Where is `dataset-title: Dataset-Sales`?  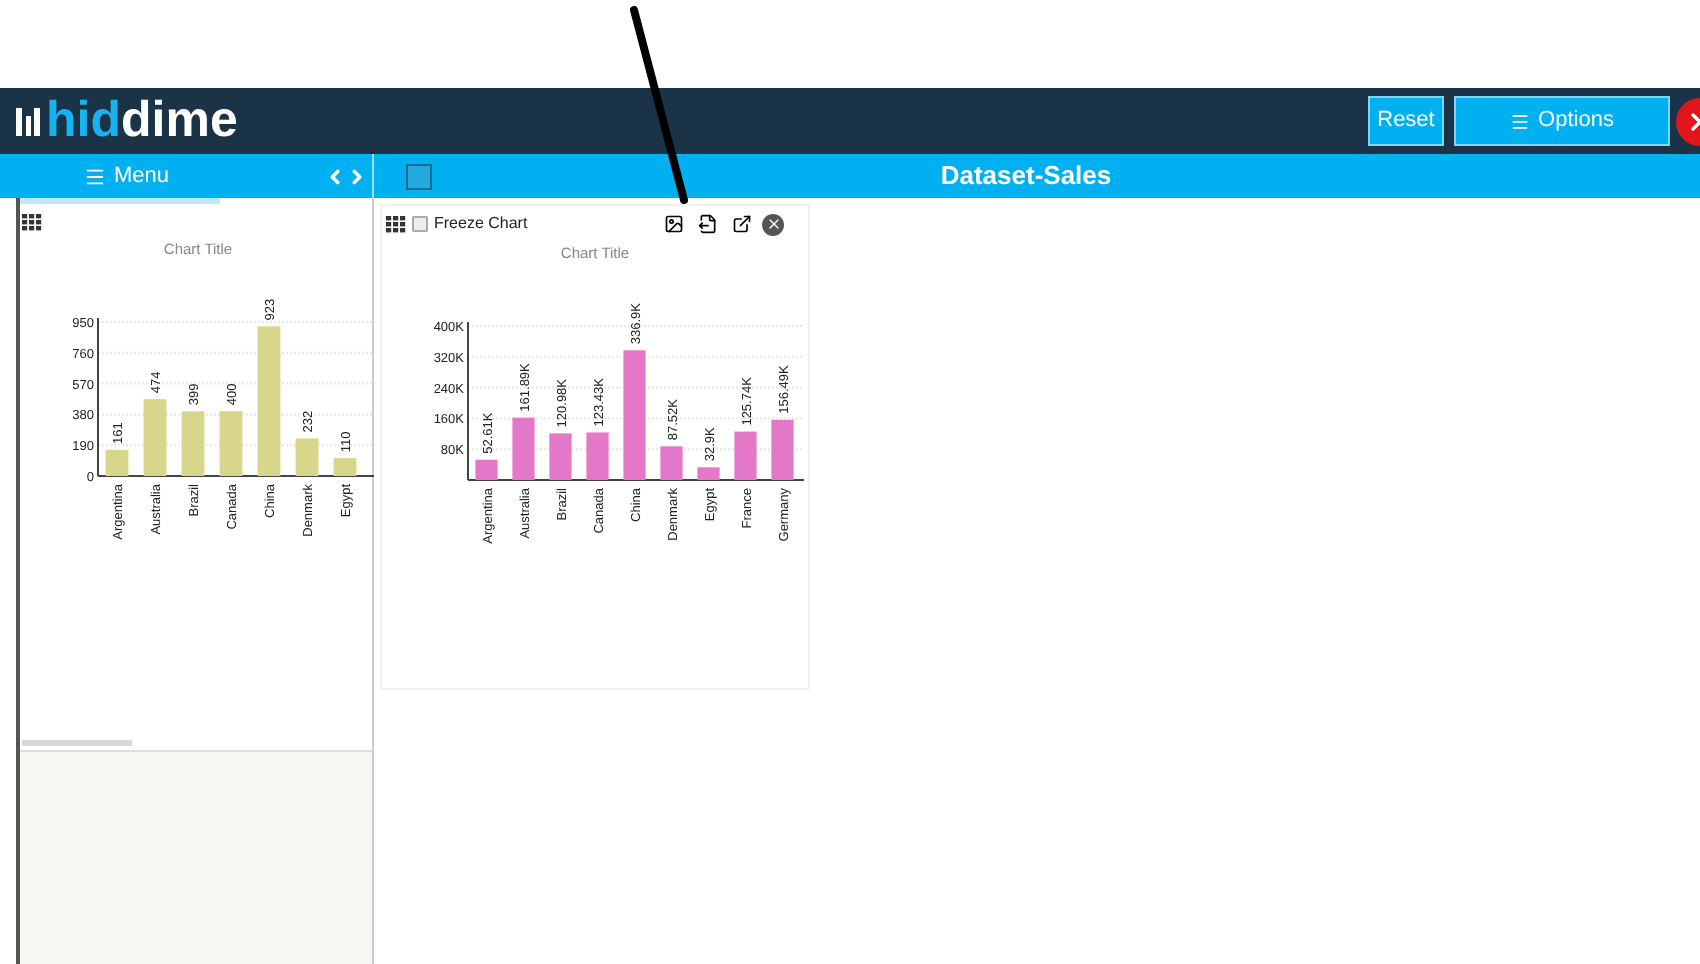 dataset-title: Dataset-Sales is located at coordinates (1026, 176).